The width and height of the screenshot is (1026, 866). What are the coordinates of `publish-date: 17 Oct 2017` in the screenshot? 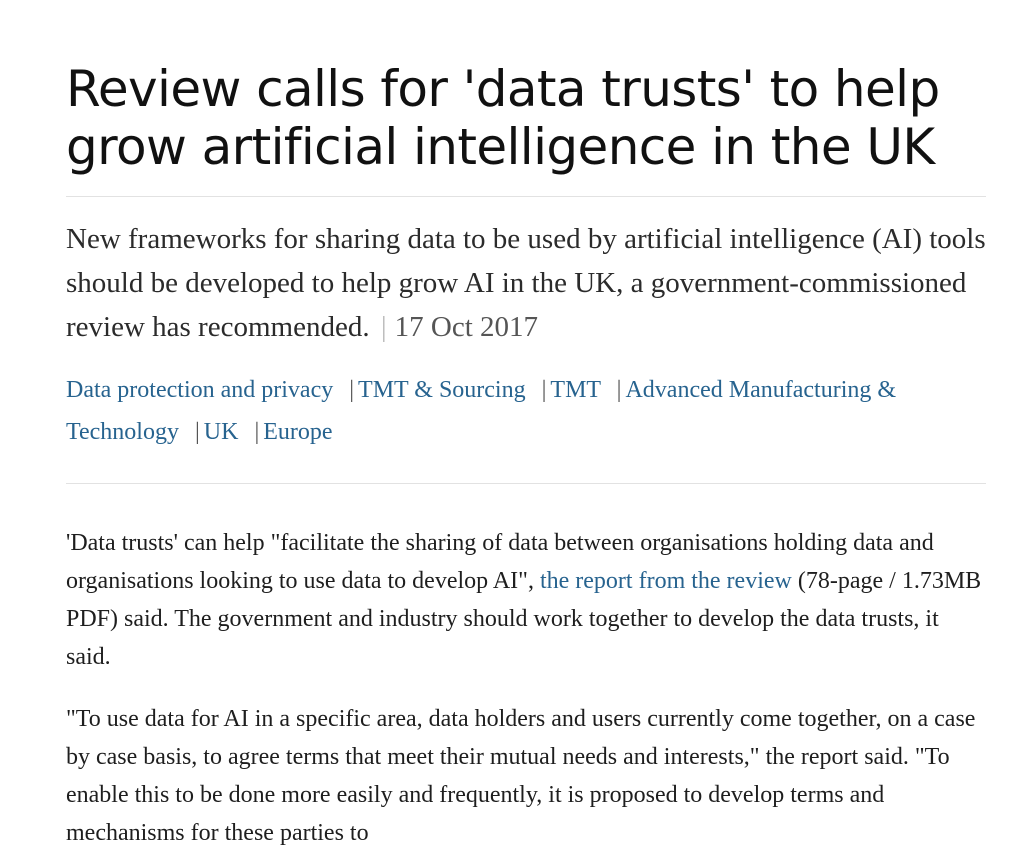 It's located at (466, 327).